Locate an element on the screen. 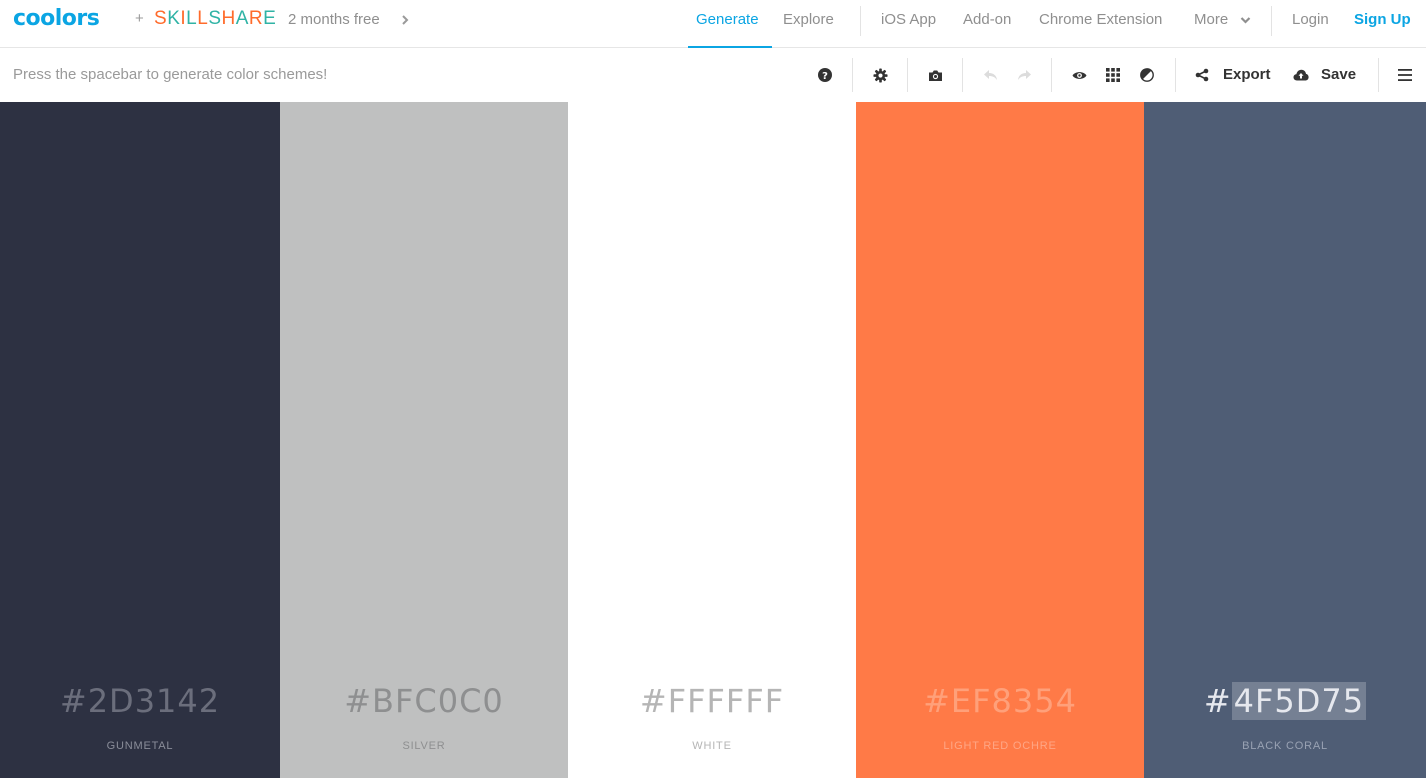 The image size is (1426, 778). help-icon: ? is located at coordinates (825, 75).